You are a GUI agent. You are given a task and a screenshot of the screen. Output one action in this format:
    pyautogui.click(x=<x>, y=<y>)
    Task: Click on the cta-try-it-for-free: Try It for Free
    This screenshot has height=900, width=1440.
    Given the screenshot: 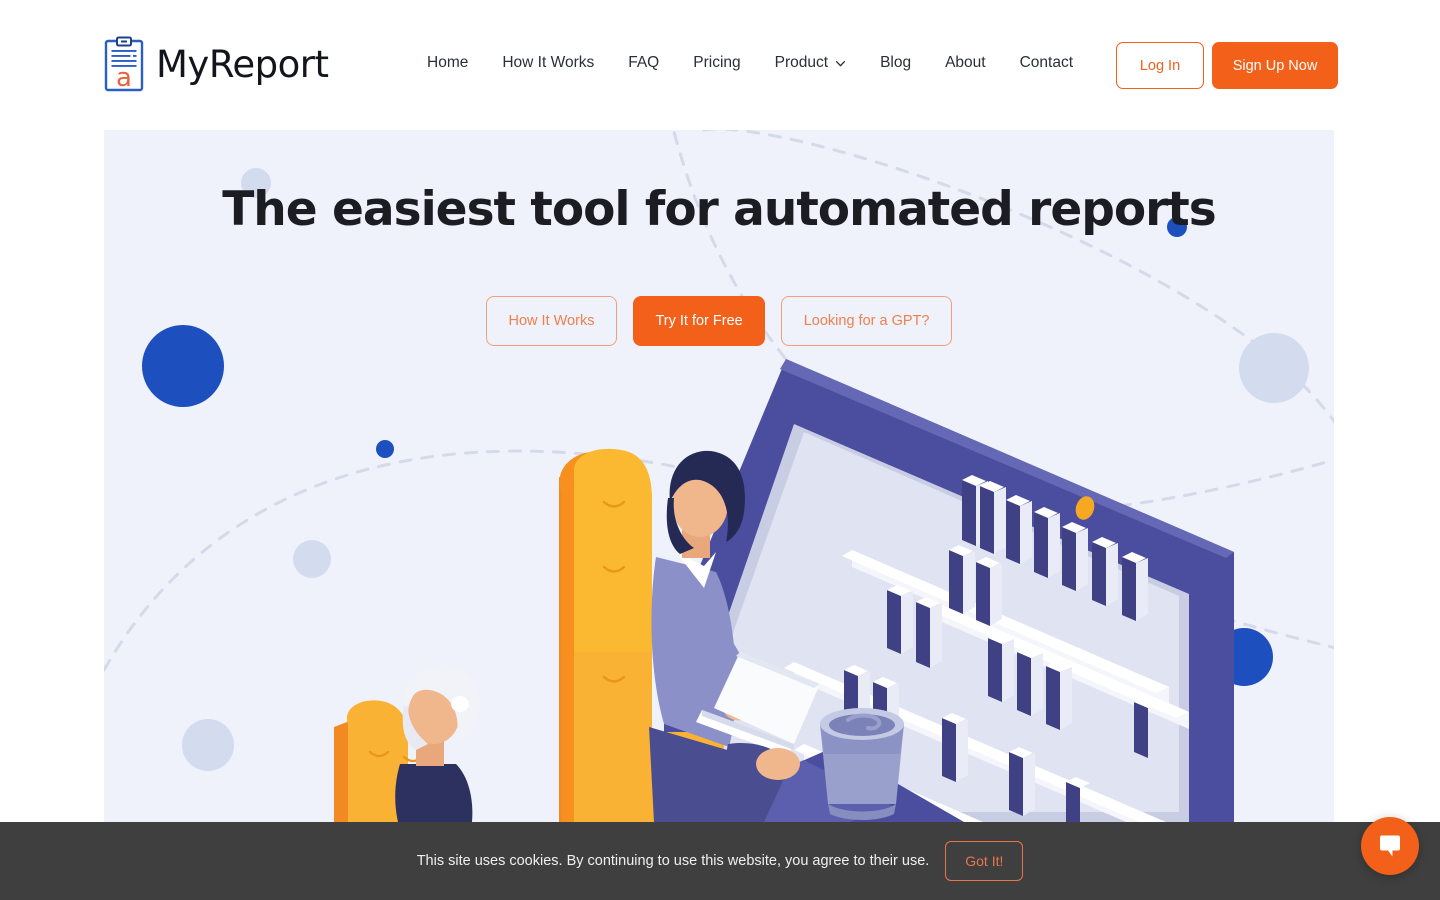 What is the action you would take?
    pyautogui.click(x=699, y=321)
    